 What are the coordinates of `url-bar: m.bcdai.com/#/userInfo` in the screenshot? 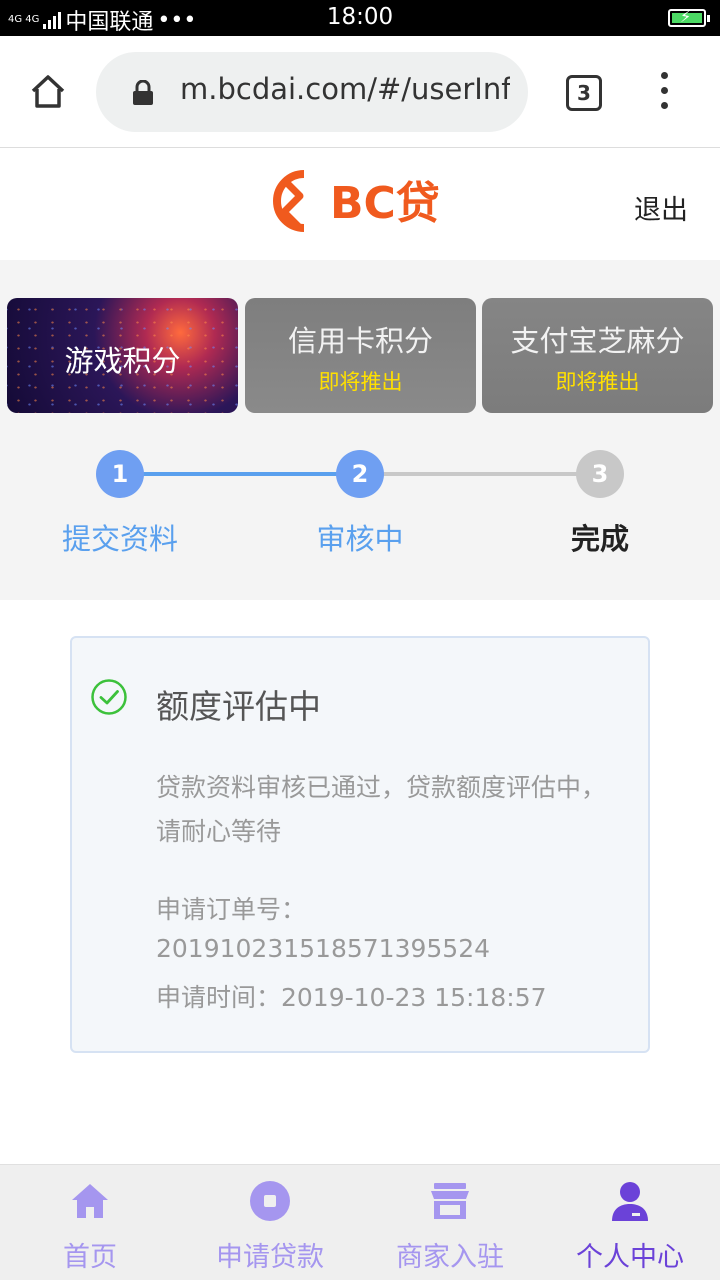 It's located at (312, 92).